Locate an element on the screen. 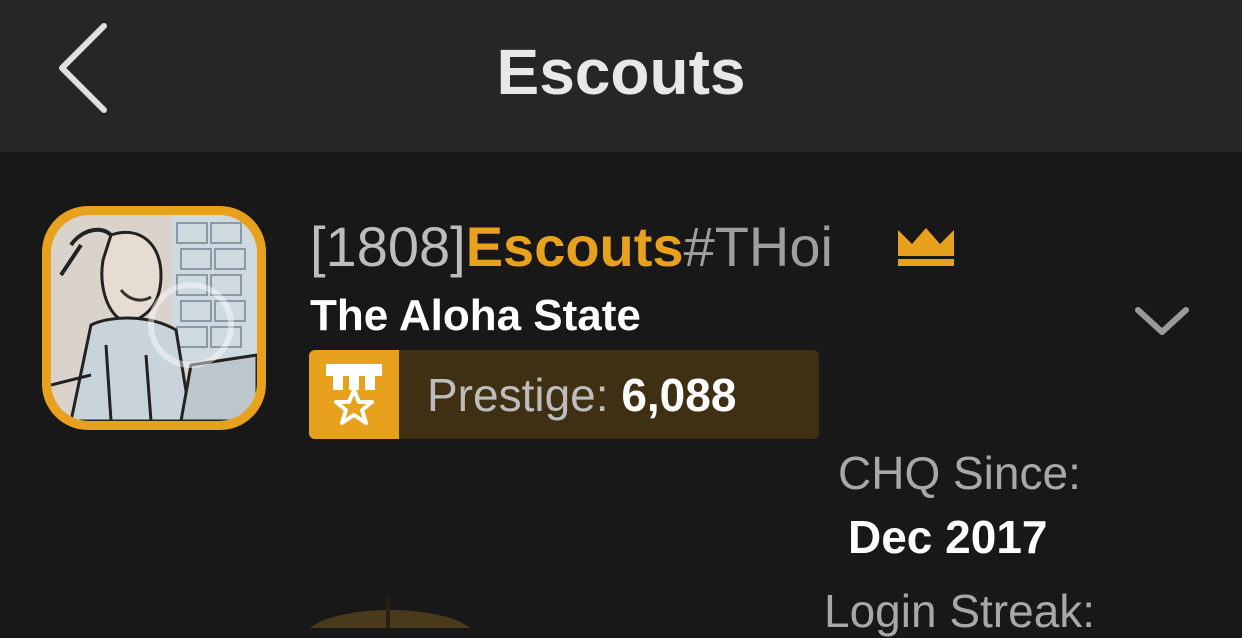 Image resolution: width=1242 pixels, height=638 pixels. avatar-image is located at coordinates (154, 318).